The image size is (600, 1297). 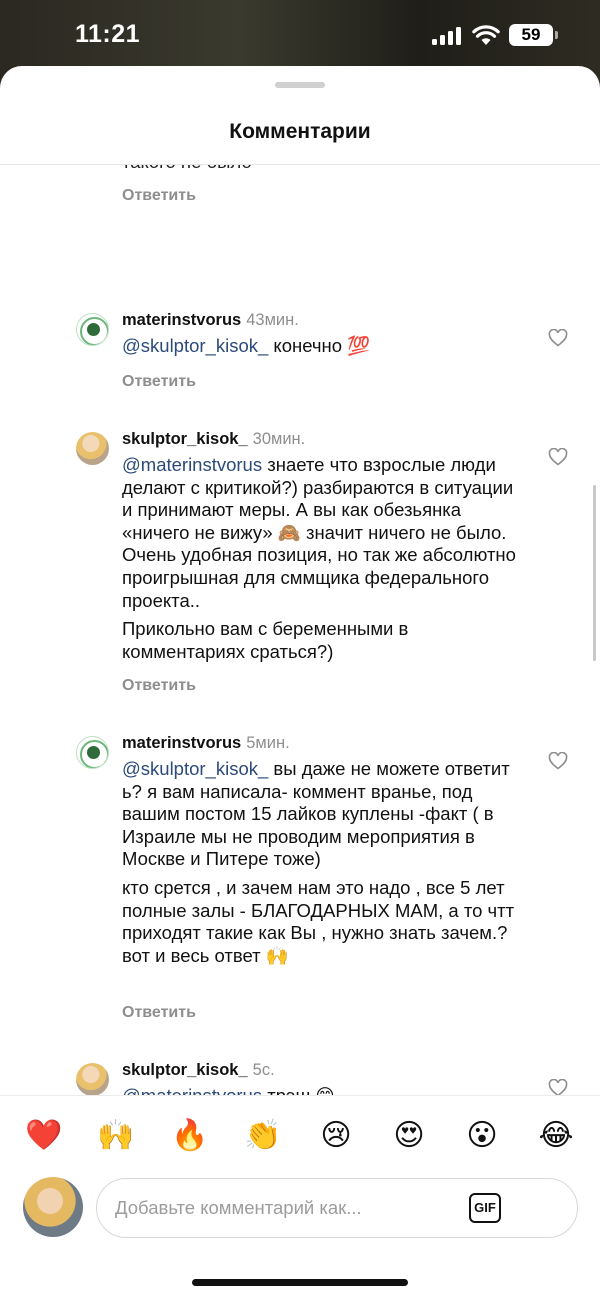 What do you see at coordinates (187, 169) in the screenshot?
I see `comment-text-cut: такого не было` at bounding box center [187, 169].